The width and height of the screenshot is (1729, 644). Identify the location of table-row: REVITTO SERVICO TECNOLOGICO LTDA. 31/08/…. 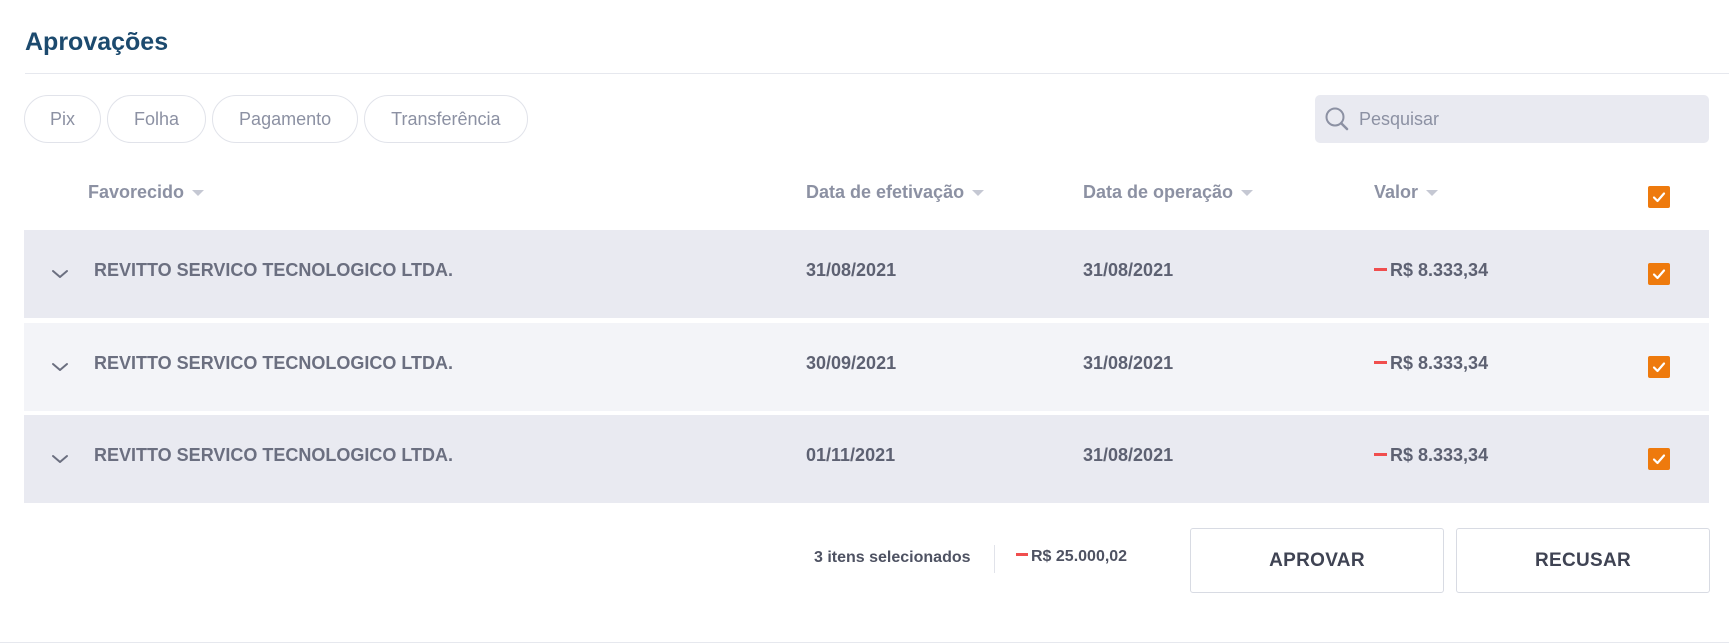
(866, 274).